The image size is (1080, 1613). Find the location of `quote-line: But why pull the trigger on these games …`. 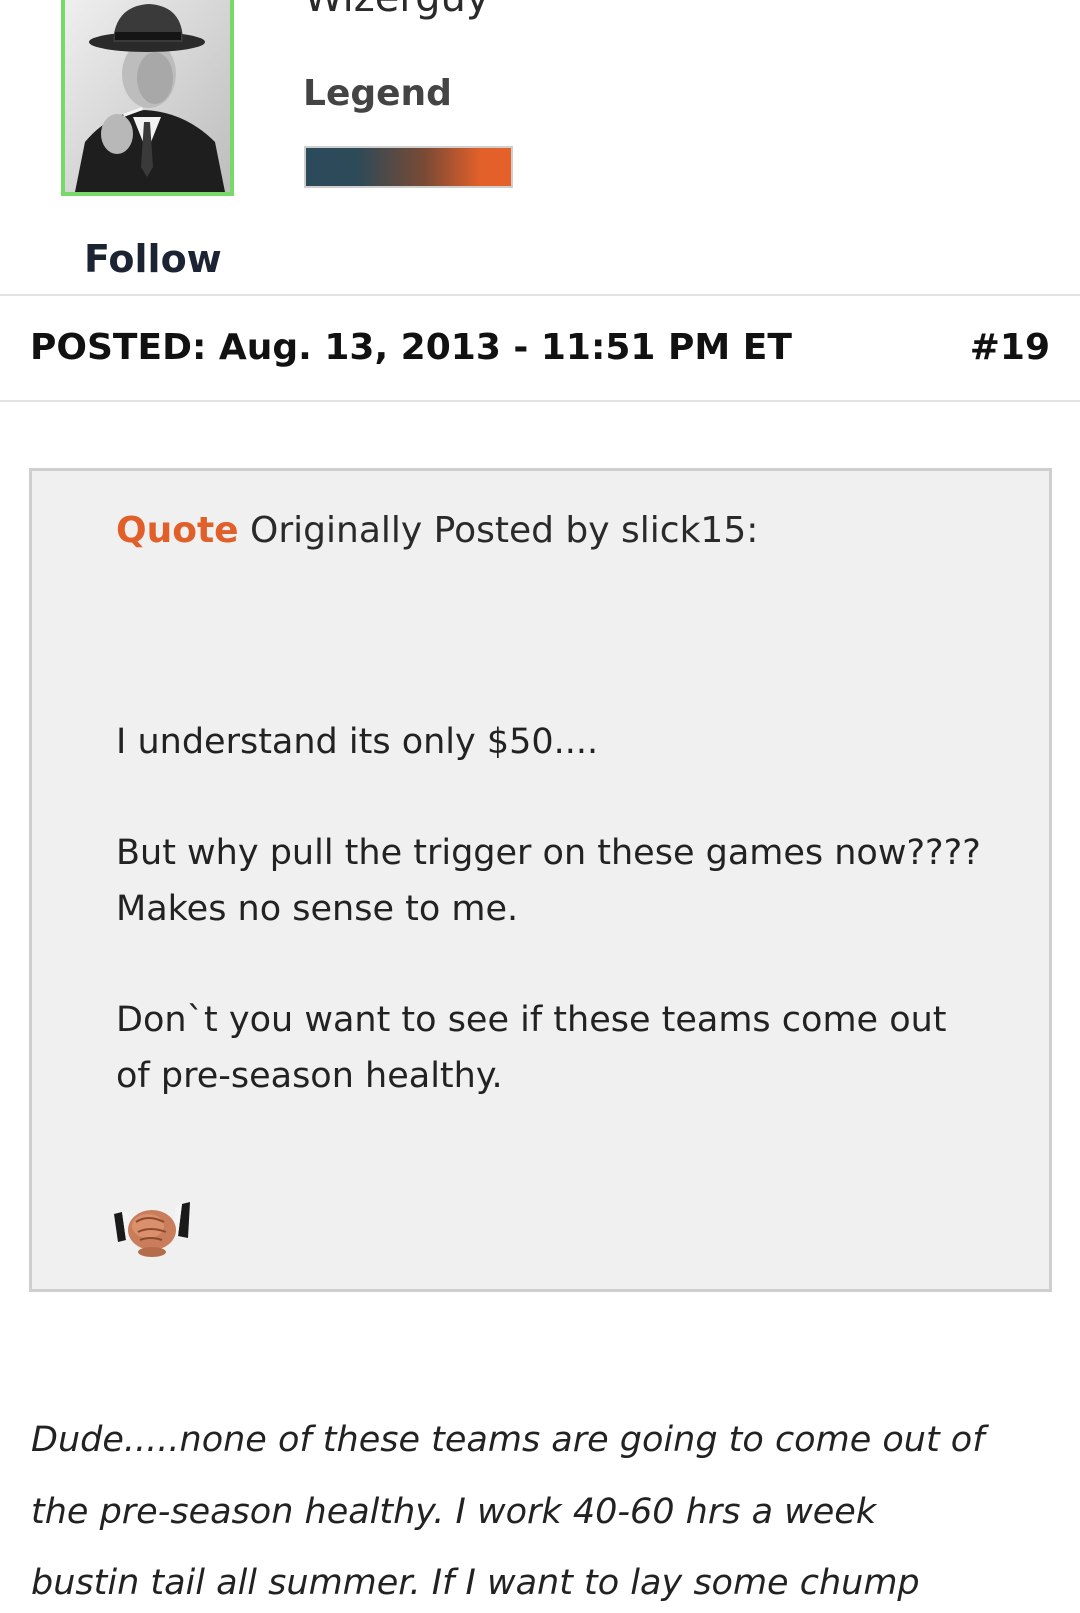

quote-line: But why pull the trigger on these games … is located at coordinates (548, 853).